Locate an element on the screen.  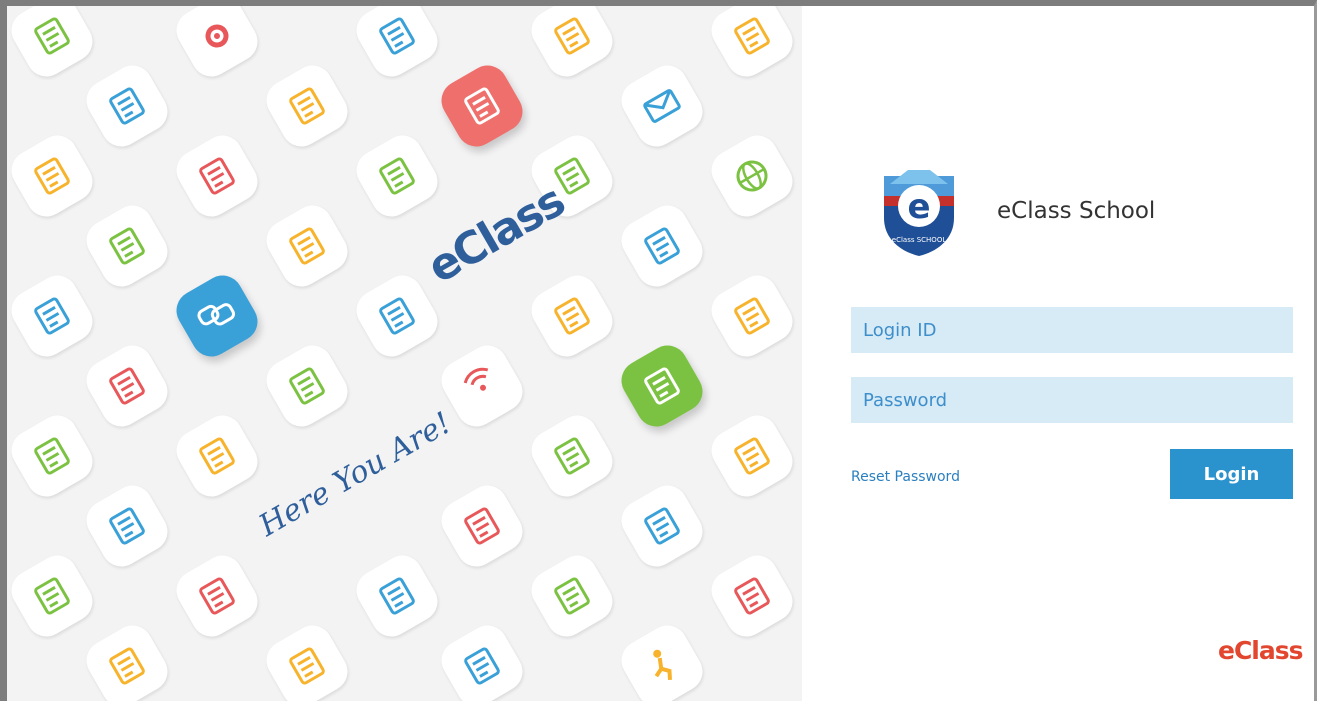
student-reading-icon is located at coordinates (217, 176).